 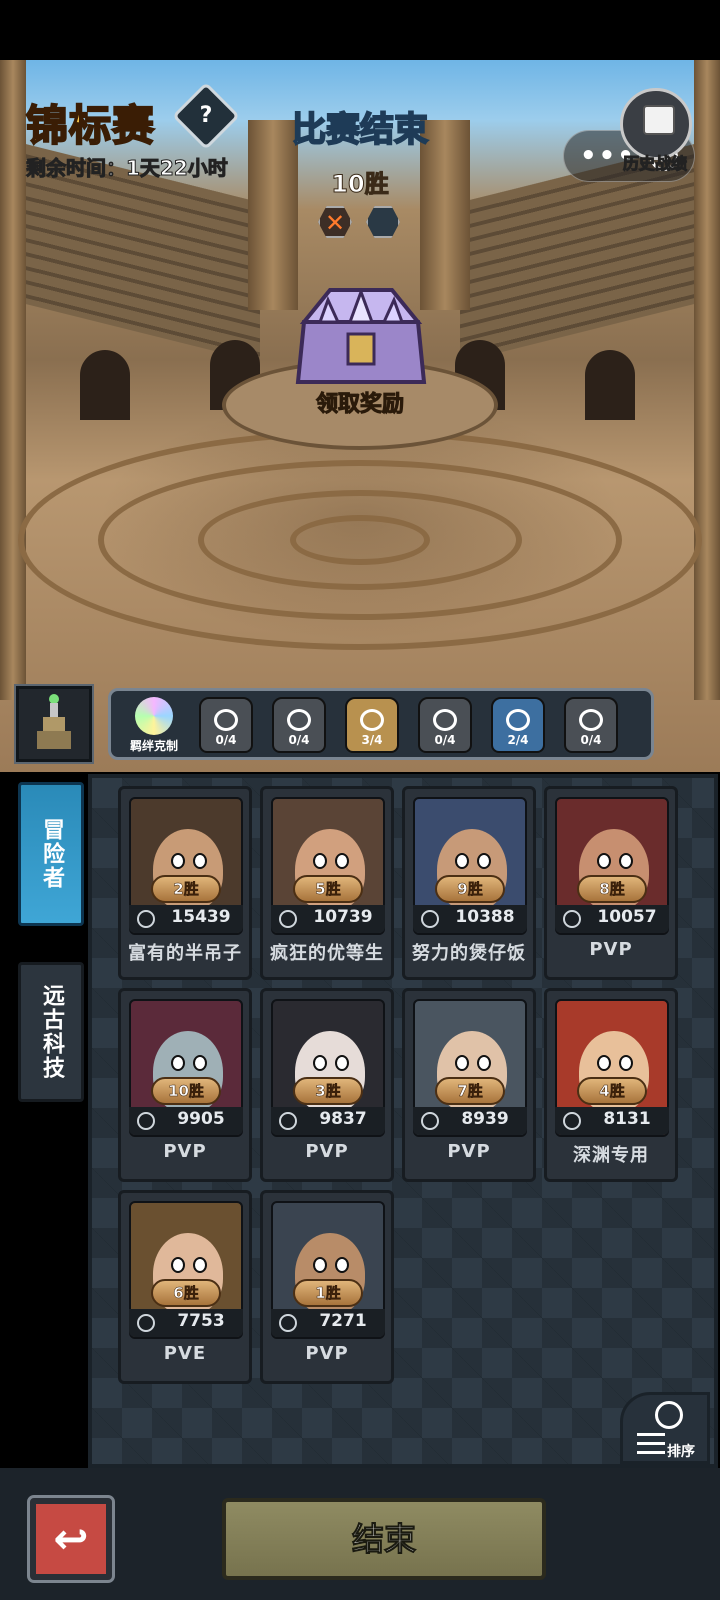 What do you see at coordinates (154, 716) in the screenshot?
I see `flower-icon` at bounding box center [154, 716].